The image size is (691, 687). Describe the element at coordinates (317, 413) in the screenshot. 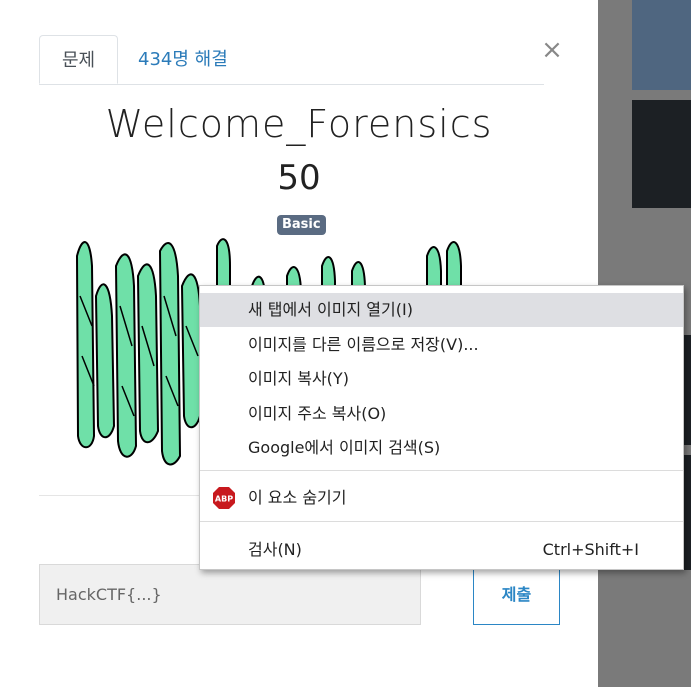

I see `menu-item-label: 이미지 주소 복사(O)` at that location.